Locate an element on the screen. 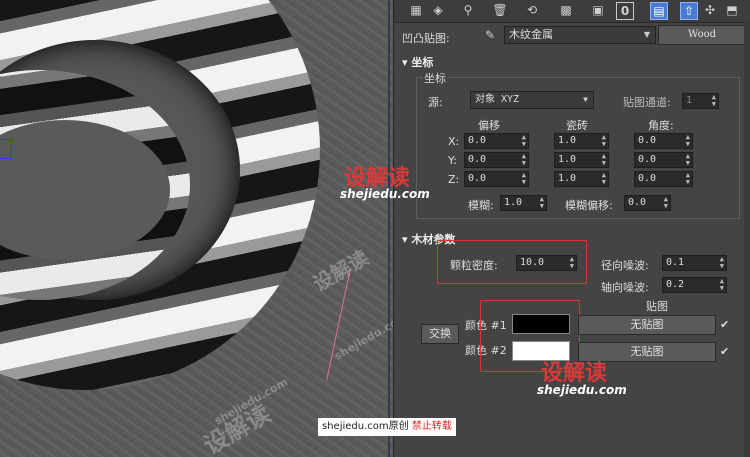  map2-enabled-checkbox: ✔ is located at coordinates (725, 351).